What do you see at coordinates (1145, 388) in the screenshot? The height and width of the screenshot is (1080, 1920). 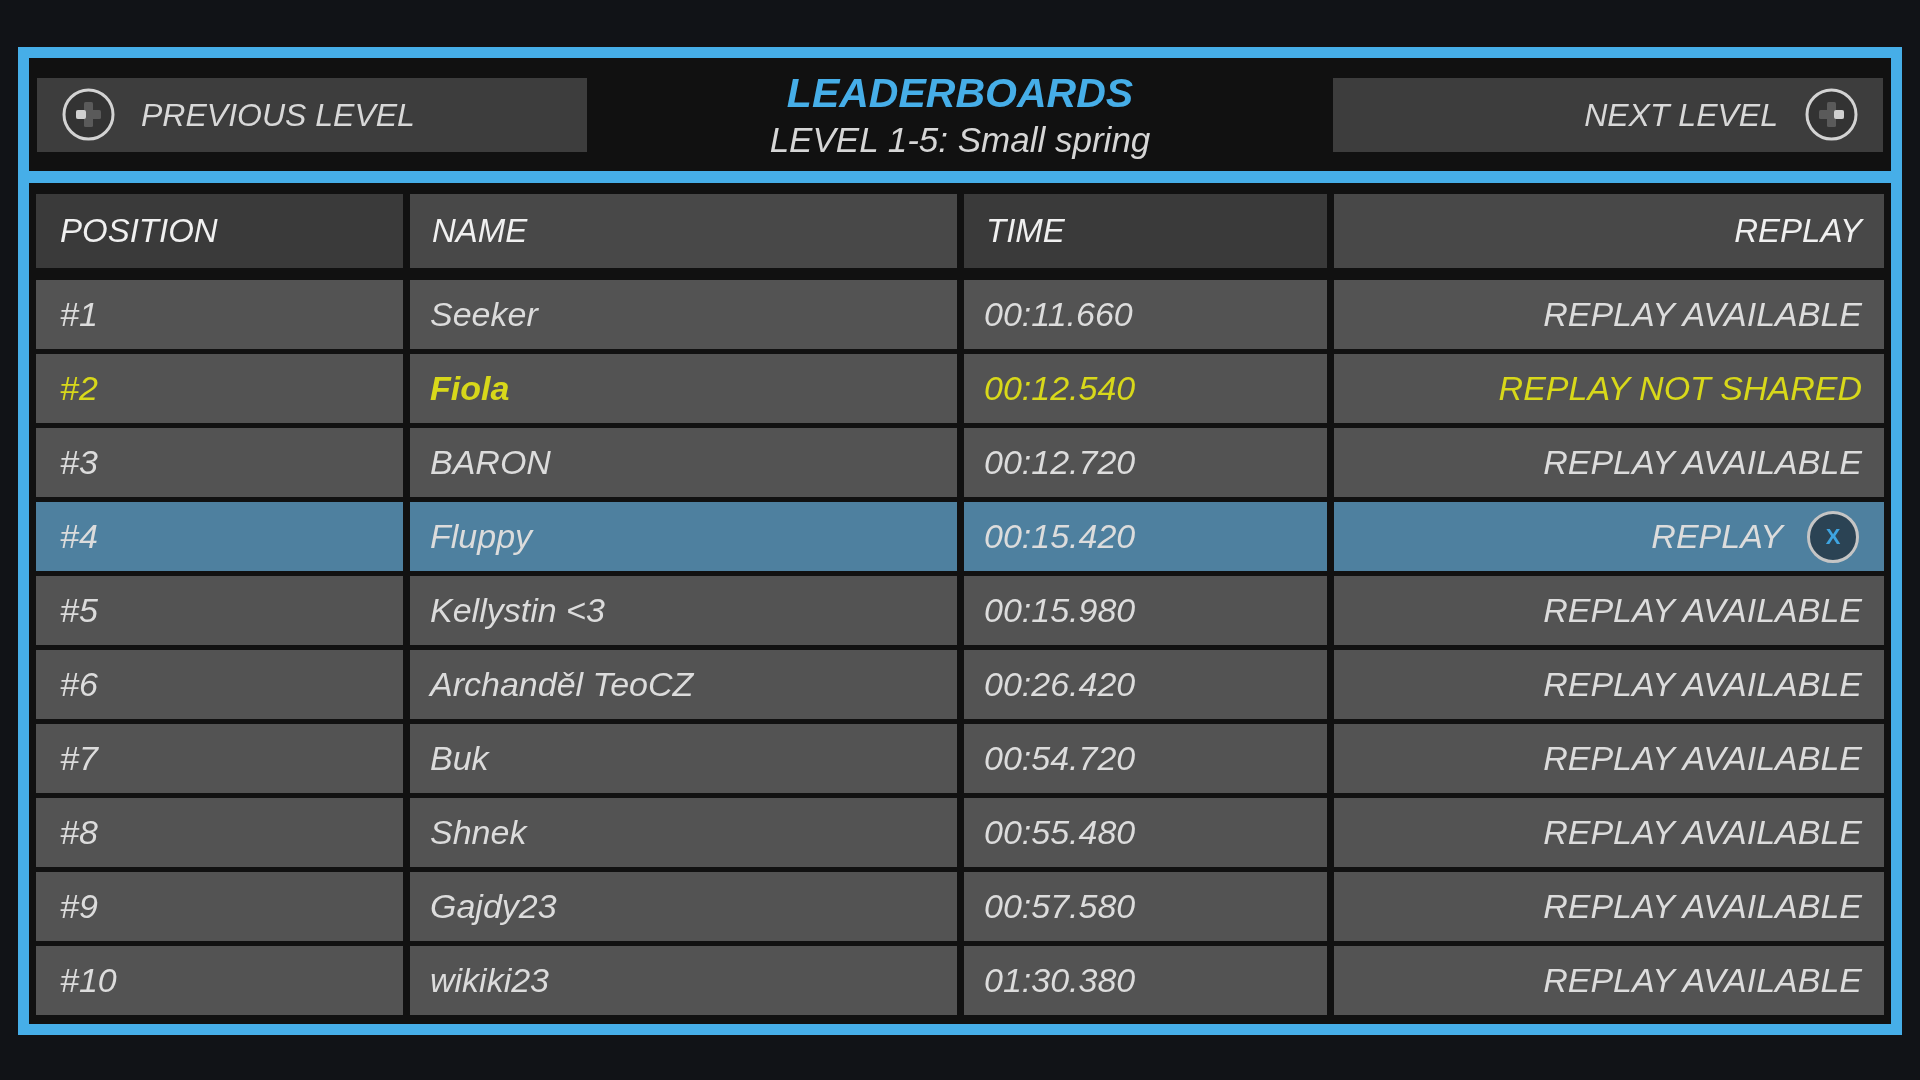 I see `table-cell: 00:12.540` at bounding box center [1145, 388].